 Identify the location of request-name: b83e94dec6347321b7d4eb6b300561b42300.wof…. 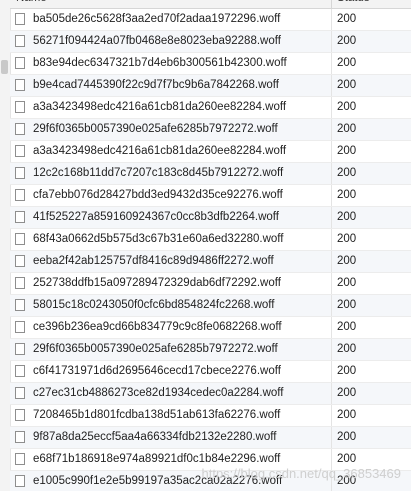
(160, 63).